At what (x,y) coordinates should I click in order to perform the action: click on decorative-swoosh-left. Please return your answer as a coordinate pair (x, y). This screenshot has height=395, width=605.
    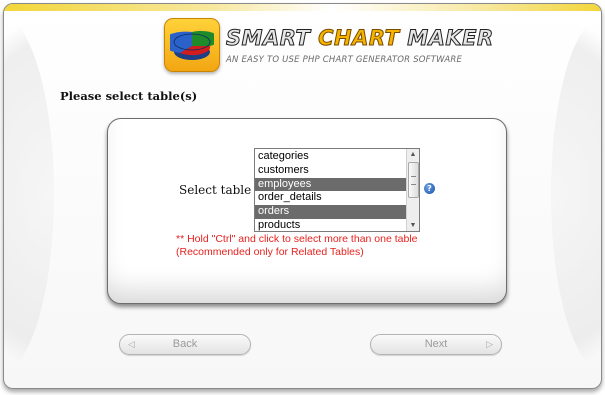
    Looking at the image, I should click on (29, 194).